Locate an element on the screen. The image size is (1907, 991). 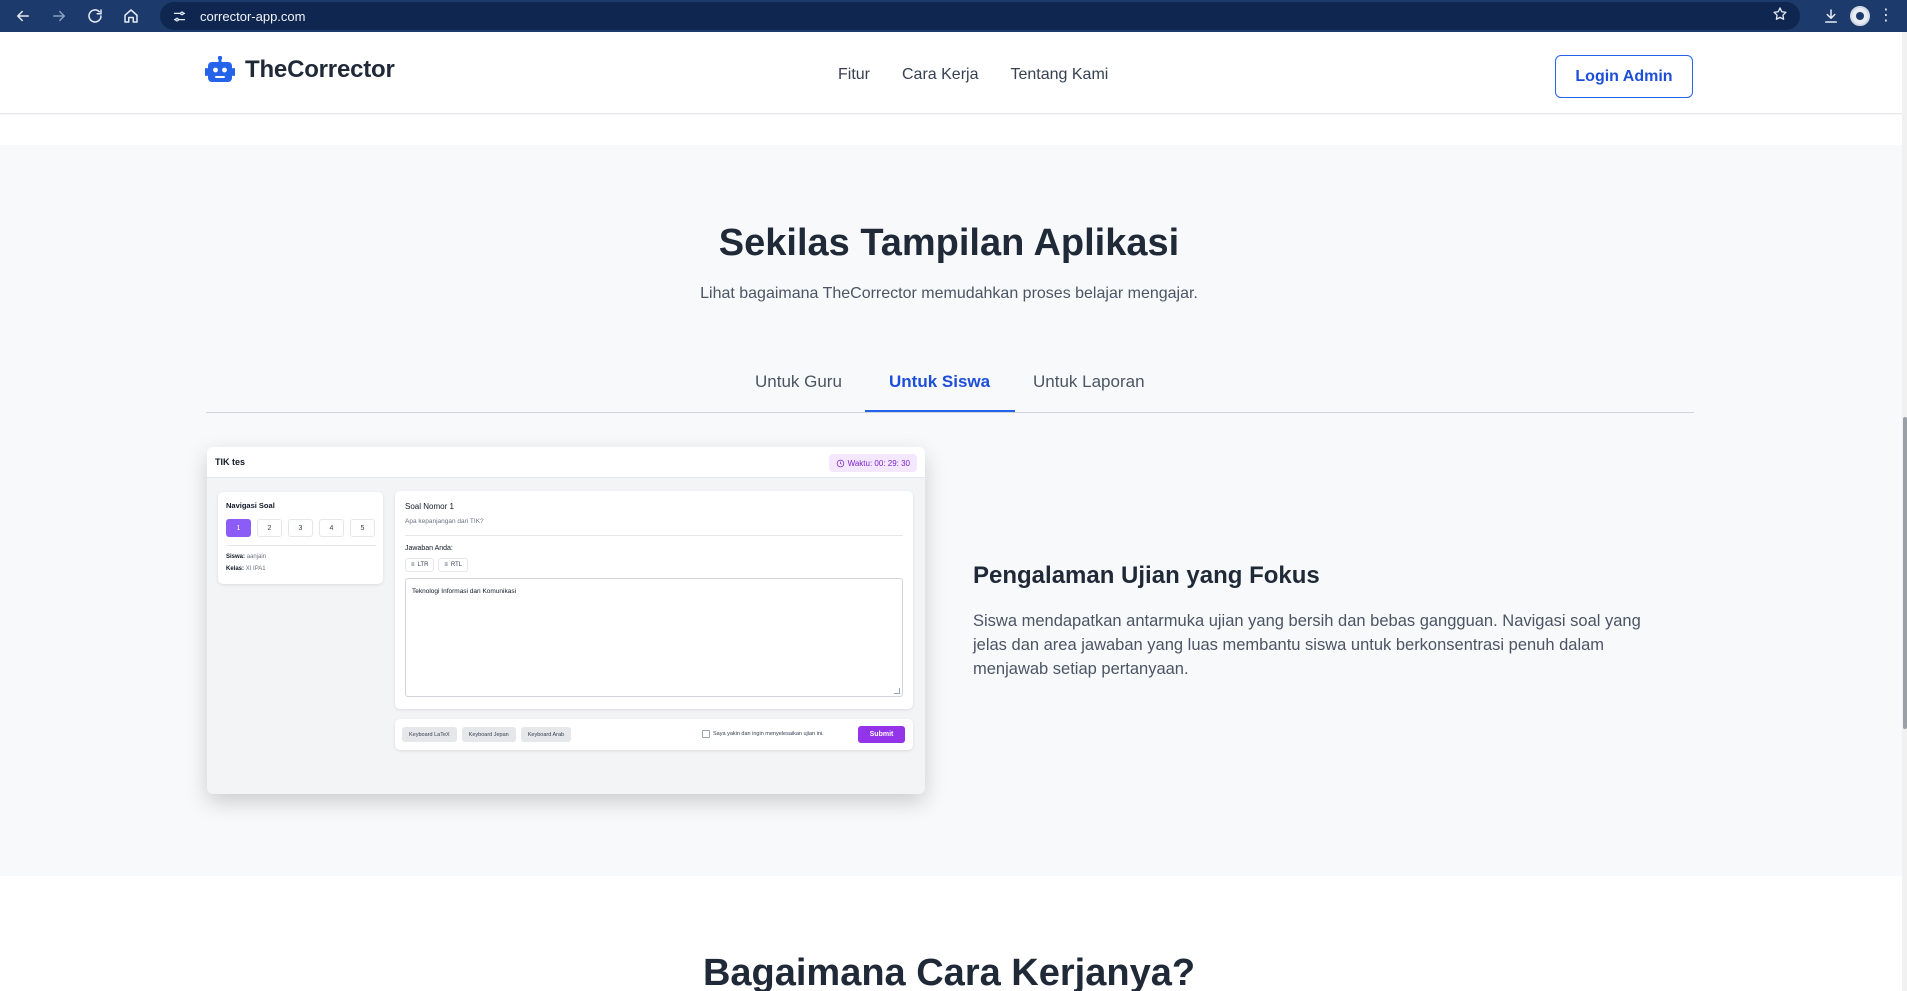
next-section-title: Bagaimana Cara Kerjanya? is located at coordinates (949, 971).